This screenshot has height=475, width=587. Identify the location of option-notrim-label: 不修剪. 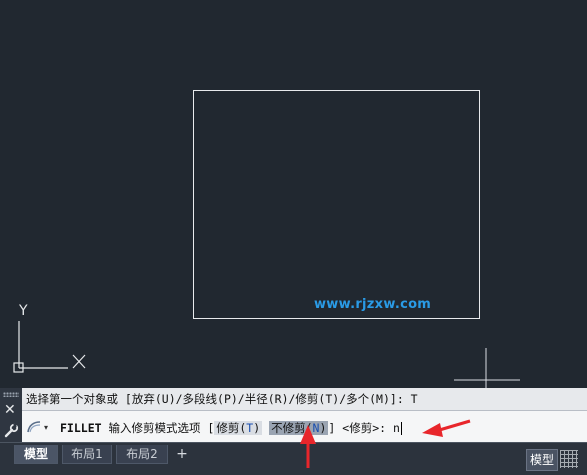
(288, 428).